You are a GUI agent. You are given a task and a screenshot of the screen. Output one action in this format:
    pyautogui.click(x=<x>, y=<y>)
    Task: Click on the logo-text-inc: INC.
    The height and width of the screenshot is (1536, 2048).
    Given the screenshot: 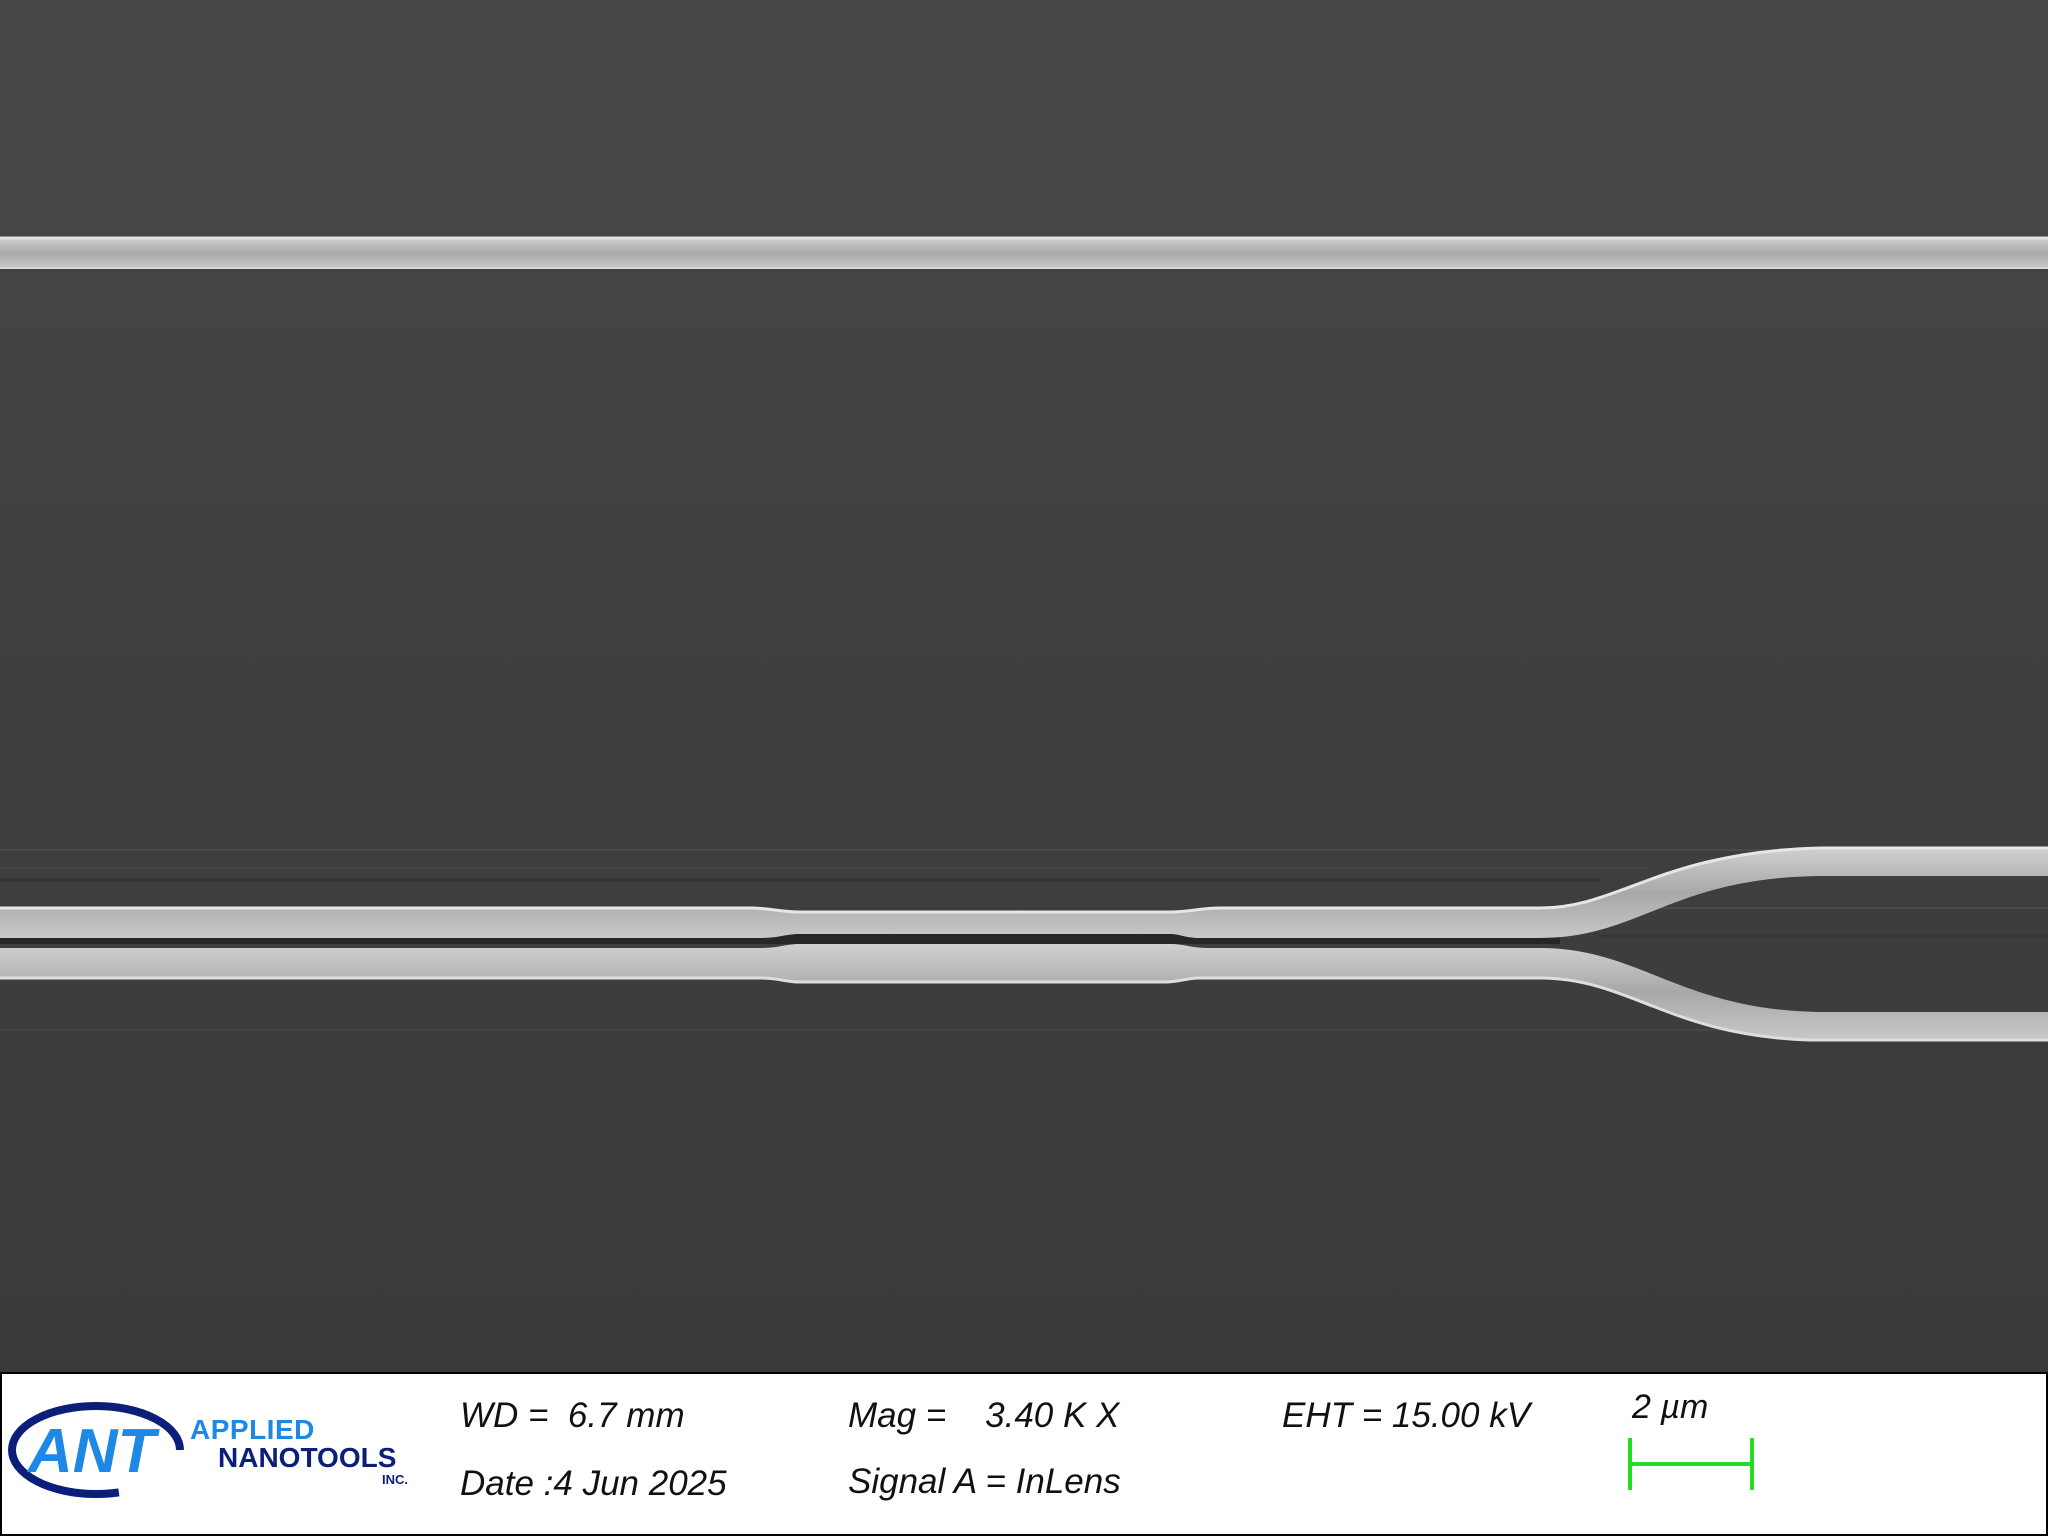 What is the action you would take?
    pyautogui.click(x=395, y=1479)
    